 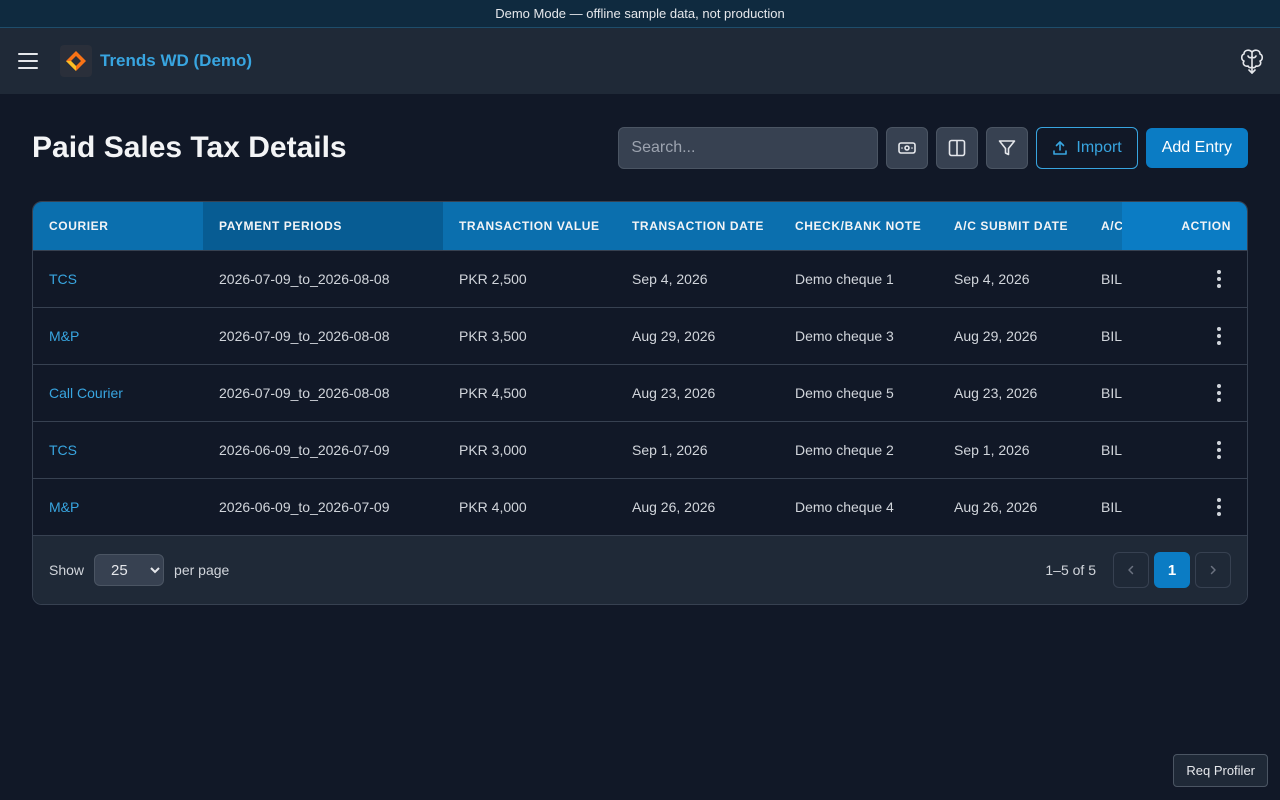 I want to click on upload-icon, so click(x=1060, y=147).